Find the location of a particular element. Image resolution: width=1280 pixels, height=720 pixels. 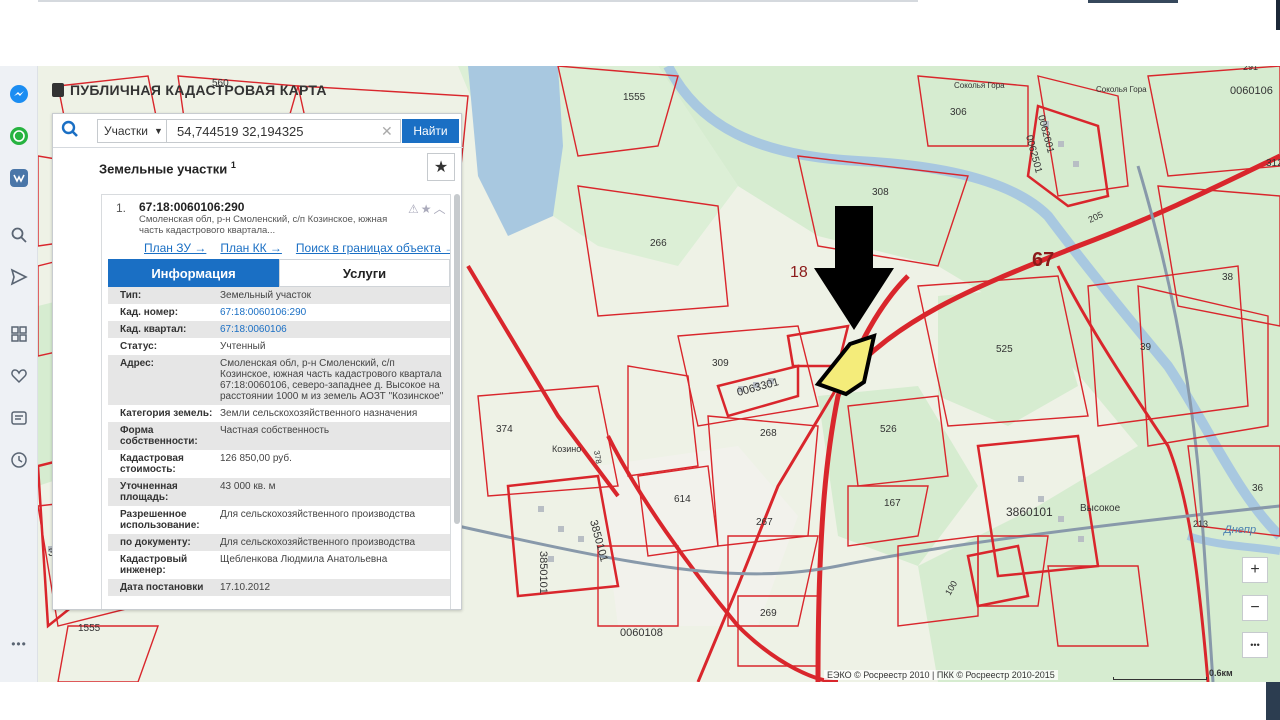

attr-key: Тип: is located at coordinates (131, 295).